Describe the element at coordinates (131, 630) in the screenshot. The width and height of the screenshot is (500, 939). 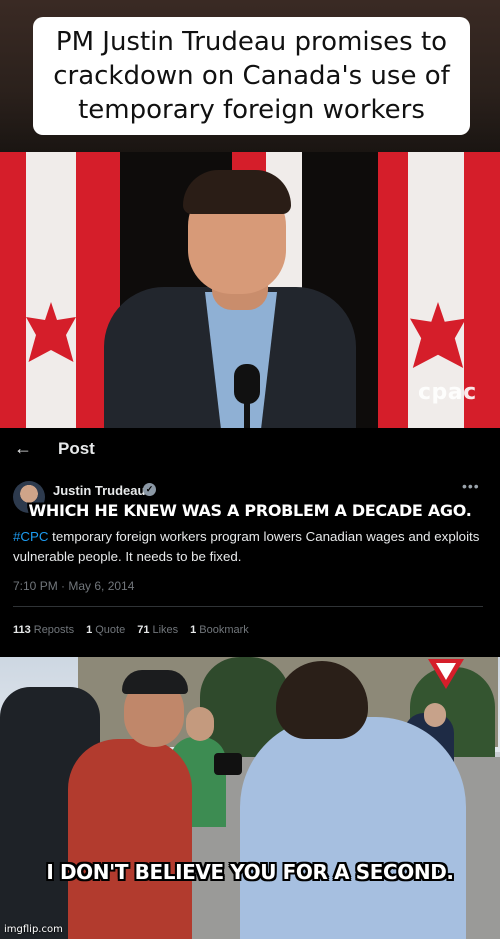
I see `engagement-stats: 113 Reposts 1 Quote 71 Likes 1 Bookmark` at that location.